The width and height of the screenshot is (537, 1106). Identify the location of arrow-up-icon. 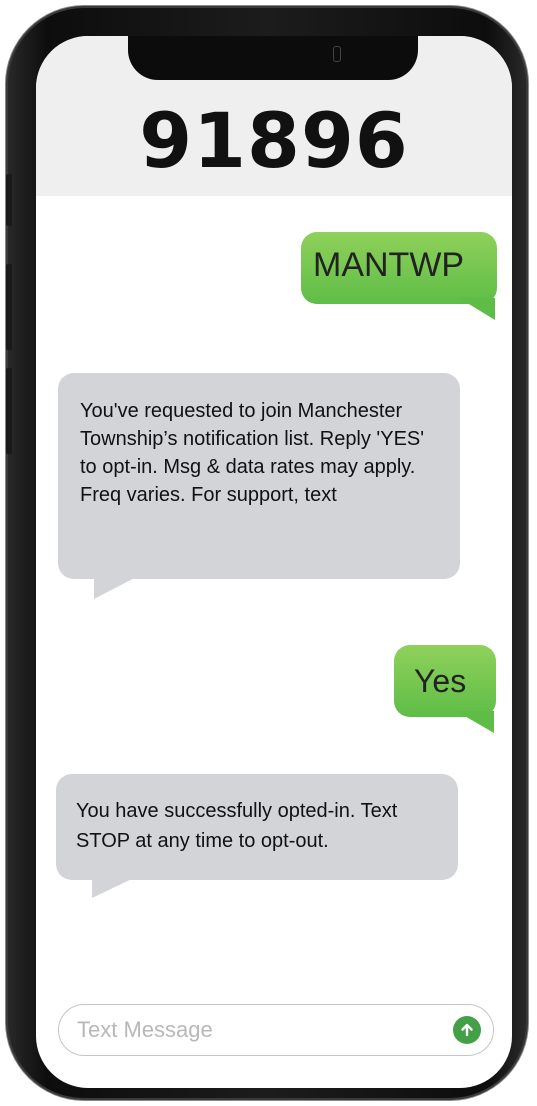
(467, 1030).